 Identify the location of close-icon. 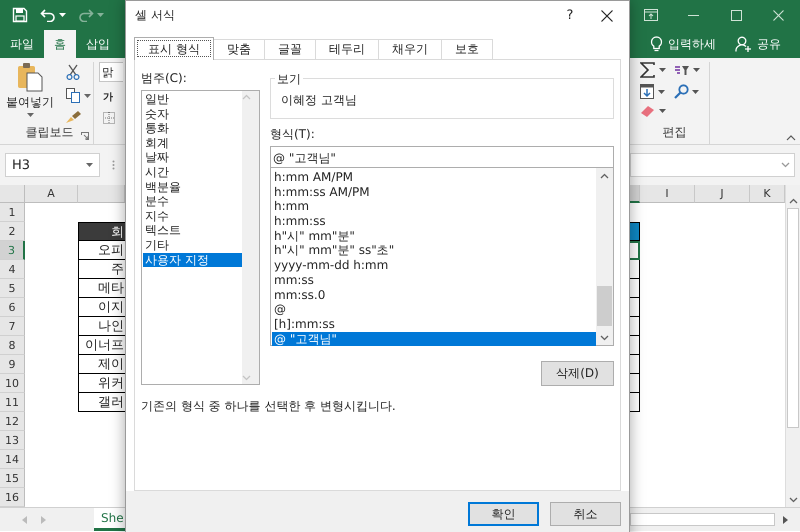
(607, 16).